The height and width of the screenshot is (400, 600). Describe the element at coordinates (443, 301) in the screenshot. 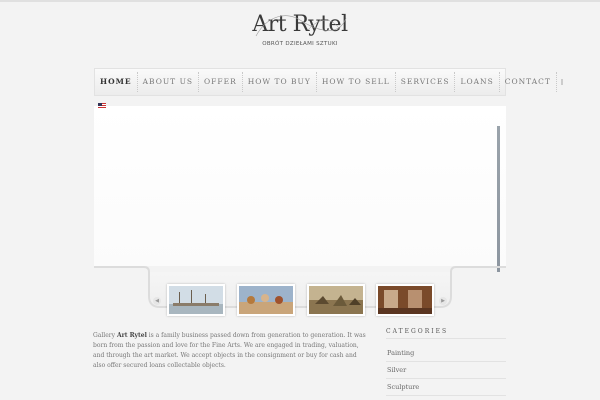

I see `next-arrow-icon: ▶` at that location.